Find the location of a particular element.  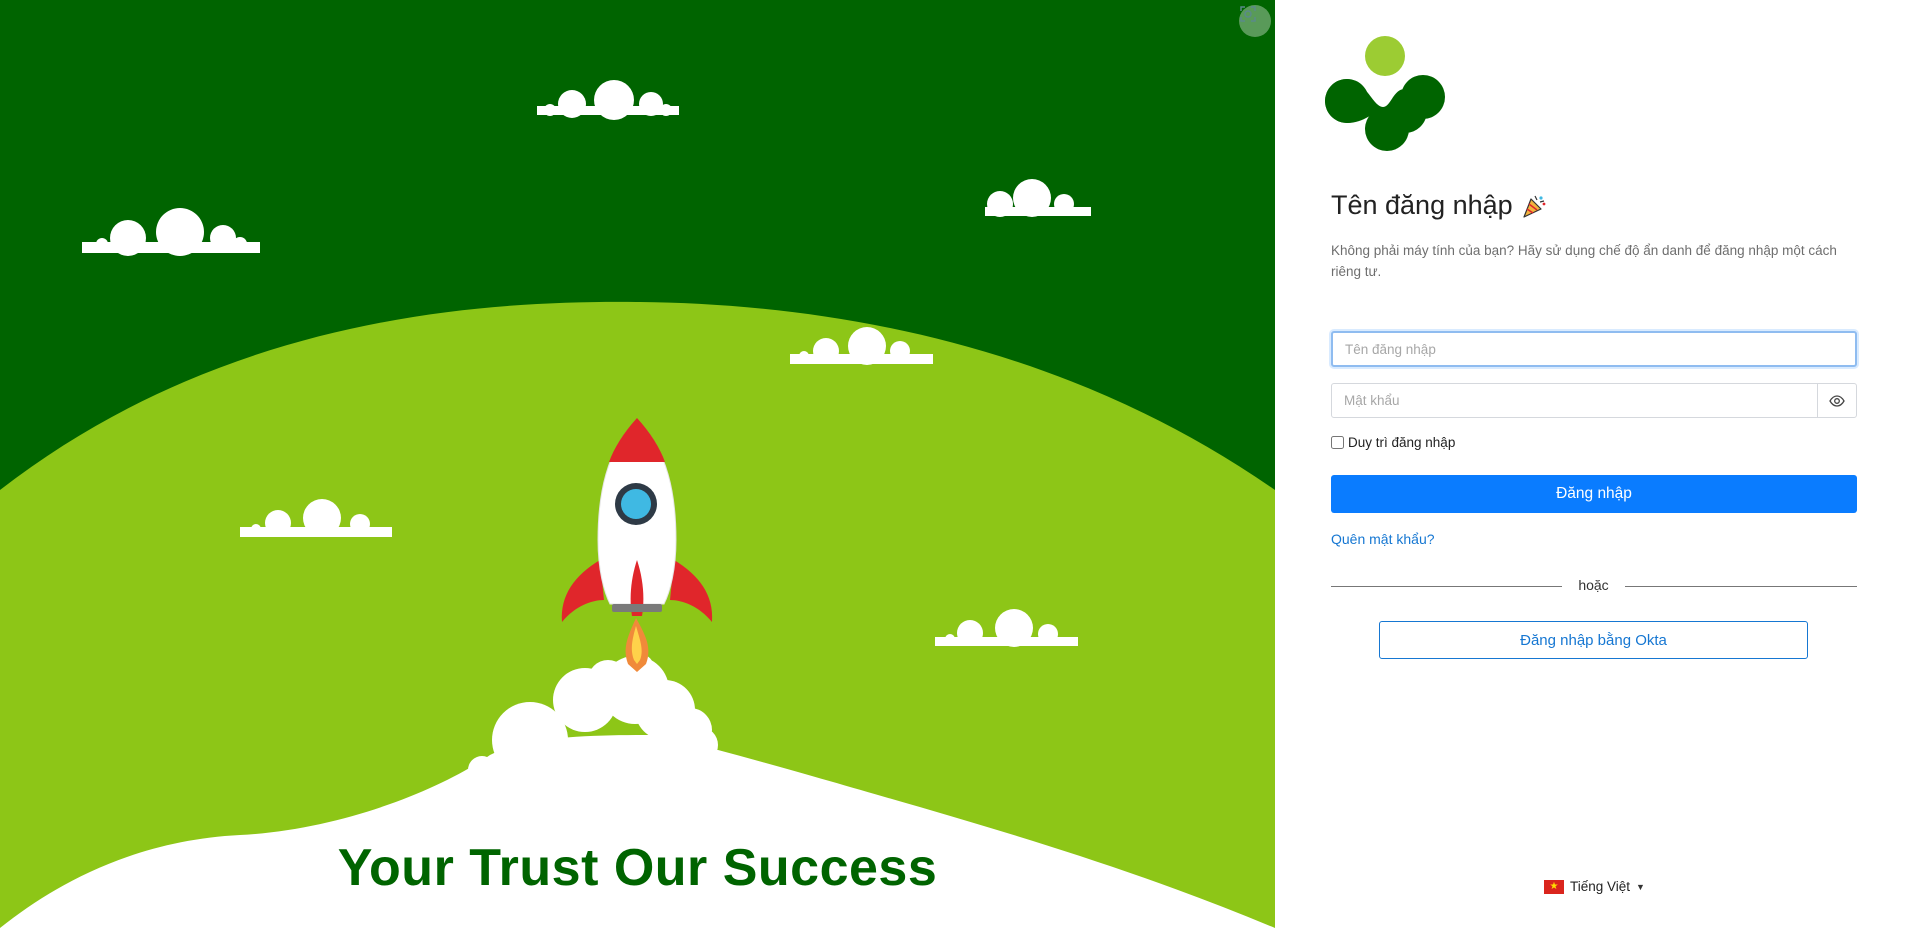

remember-me-label: Duy trì đăng nhập is located at coordinates (1402, 442).